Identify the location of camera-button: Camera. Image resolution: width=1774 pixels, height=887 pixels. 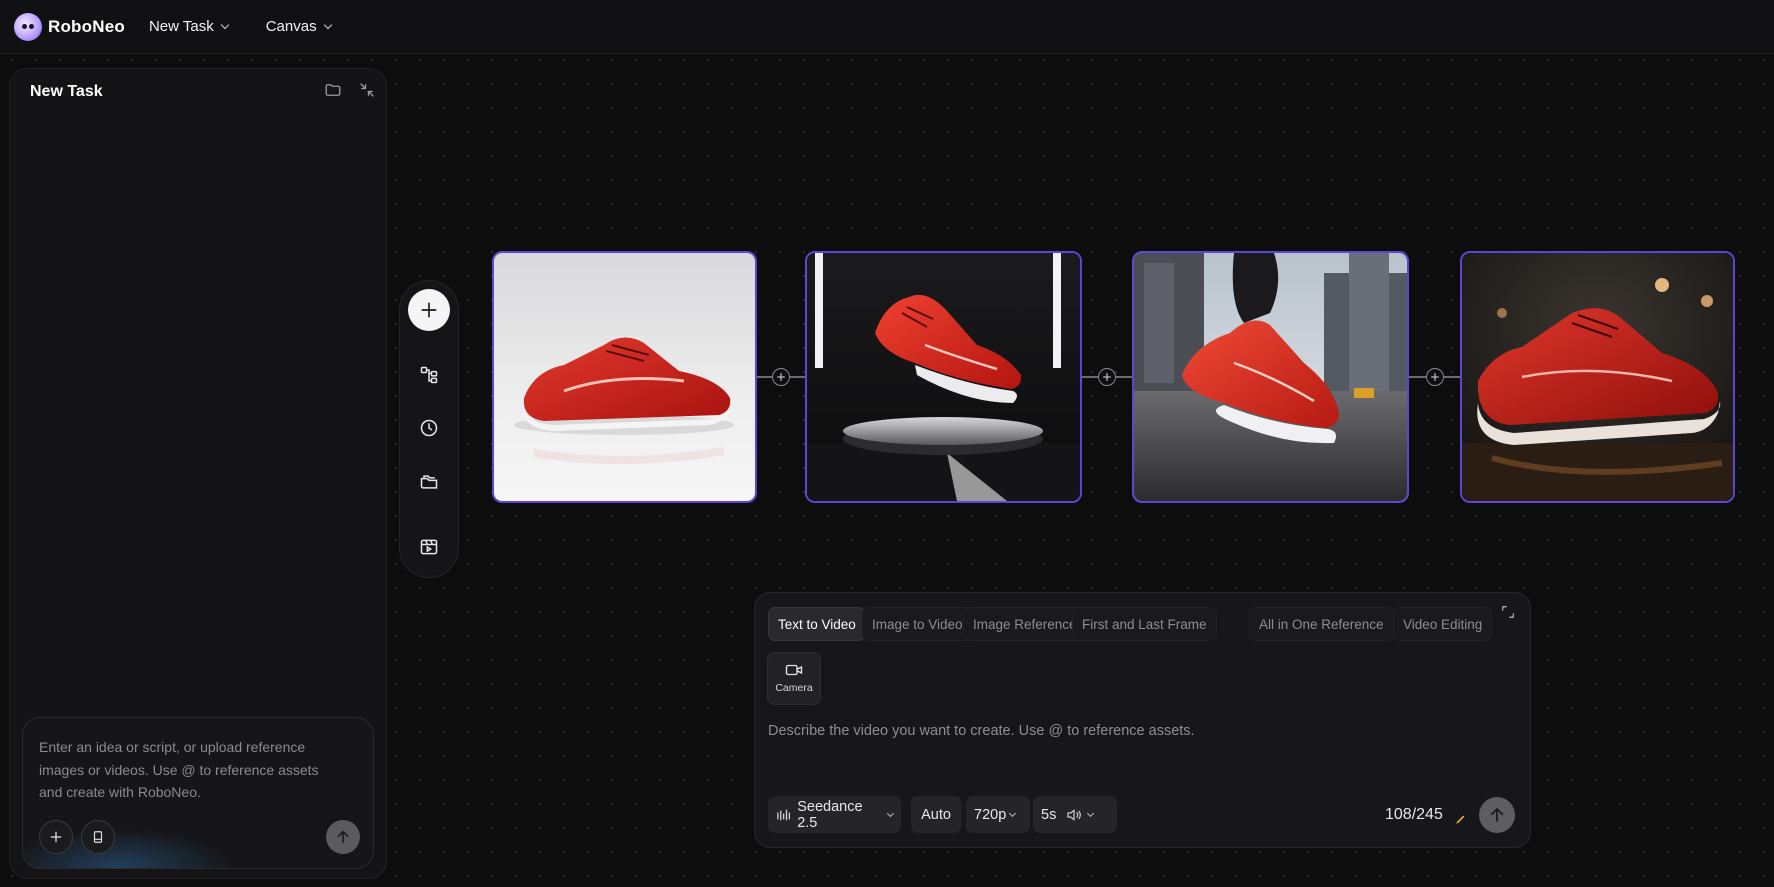
(794, 678).